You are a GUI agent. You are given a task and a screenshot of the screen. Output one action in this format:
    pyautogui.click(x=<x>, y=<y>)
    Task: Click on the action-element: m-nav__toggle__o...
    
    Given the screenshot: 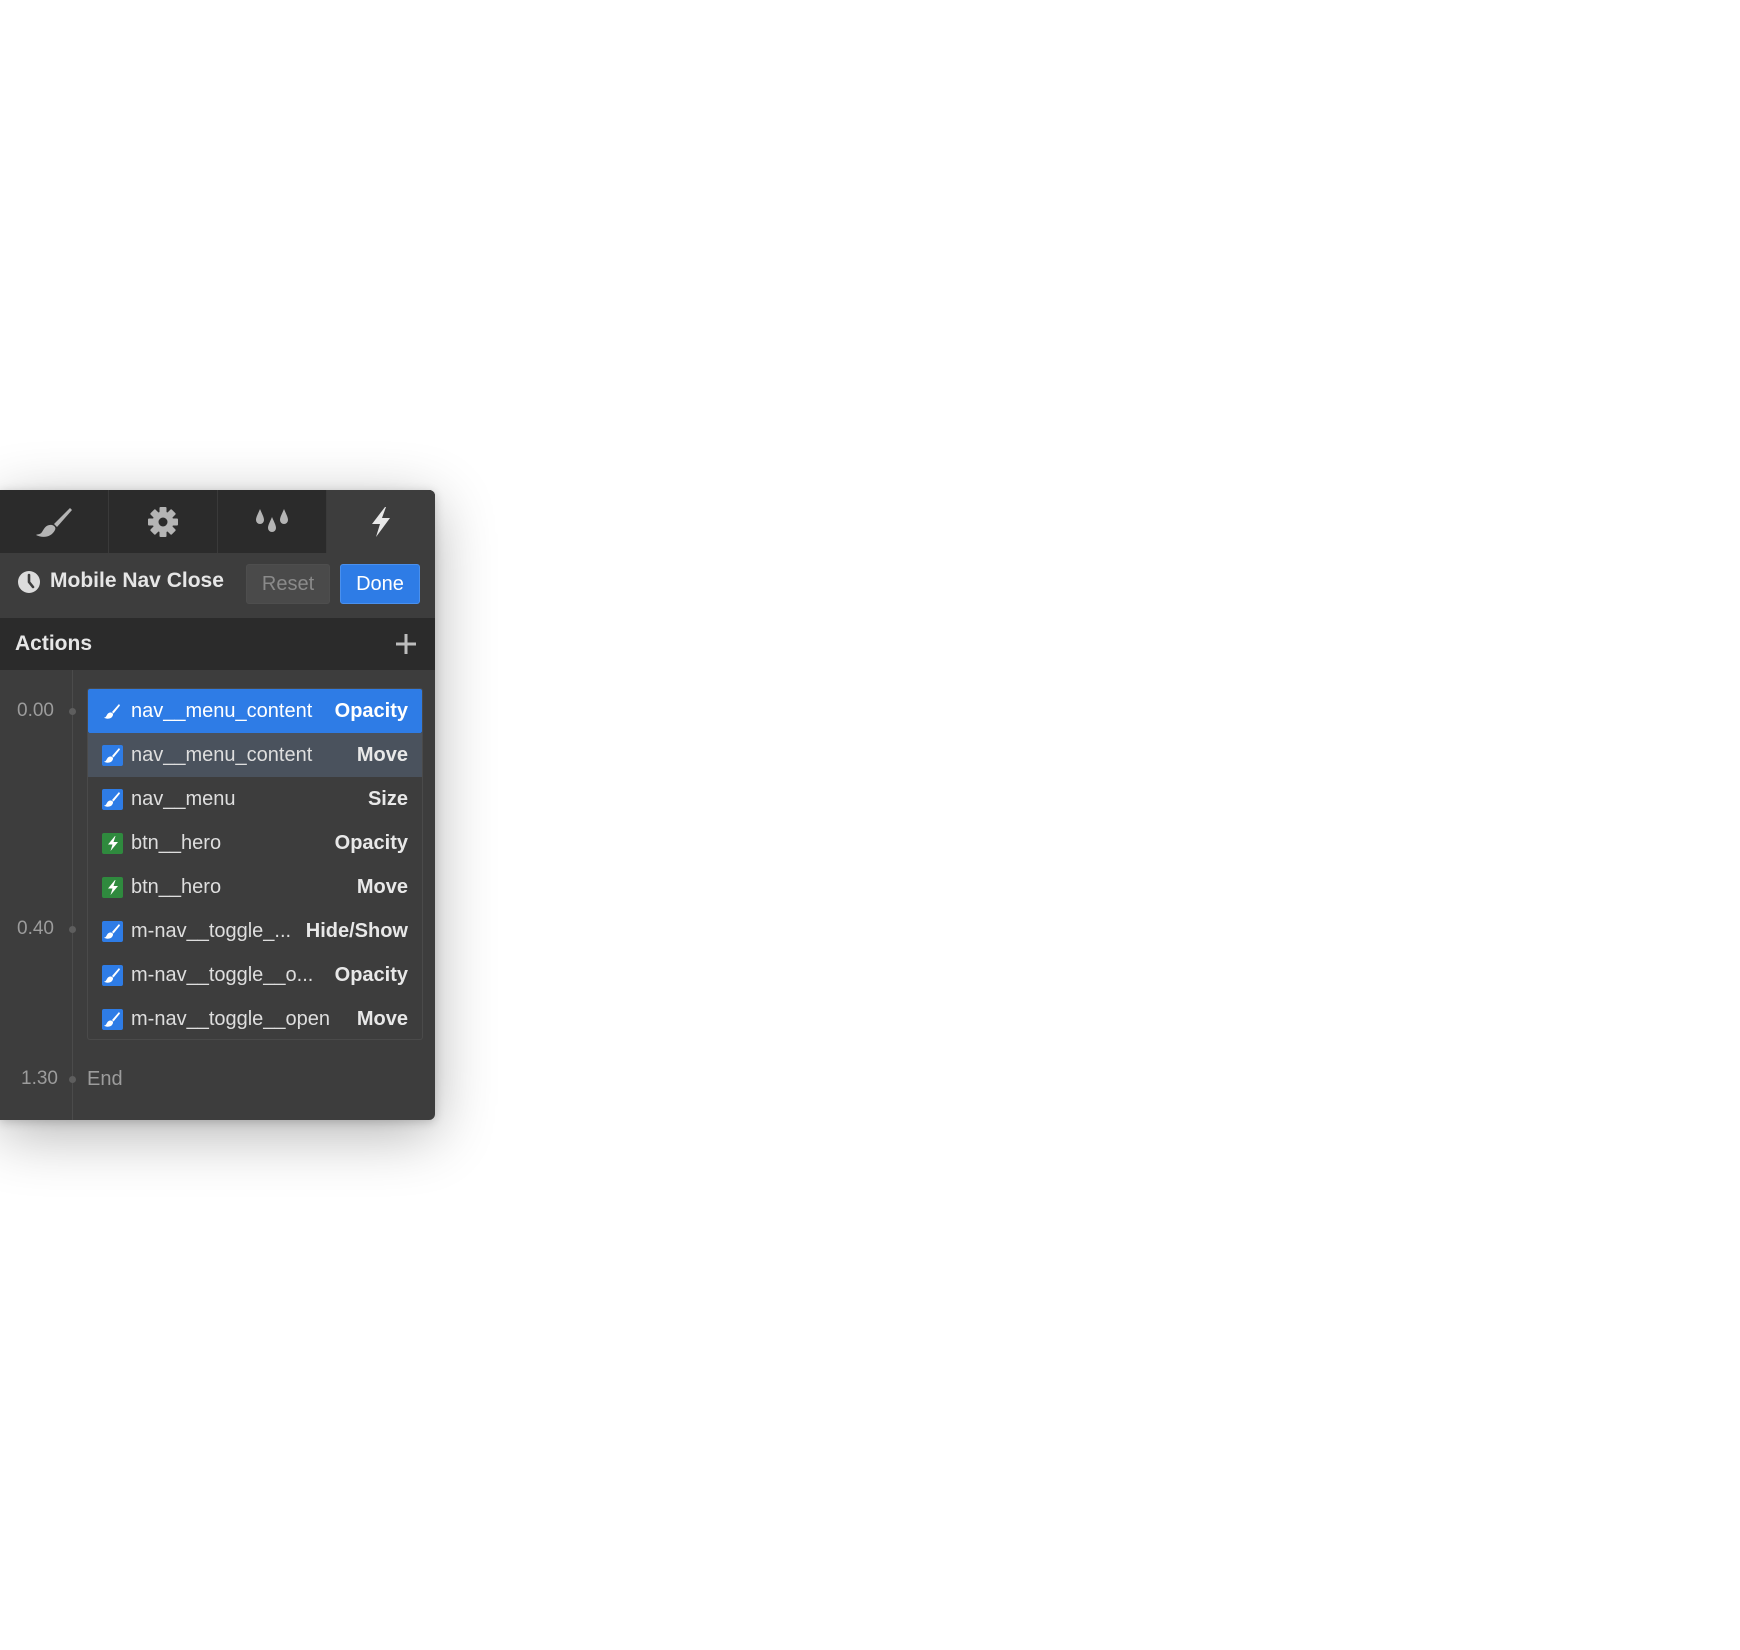 What is the action you would take?
    pyautogui.click(x=222, y=975)
    